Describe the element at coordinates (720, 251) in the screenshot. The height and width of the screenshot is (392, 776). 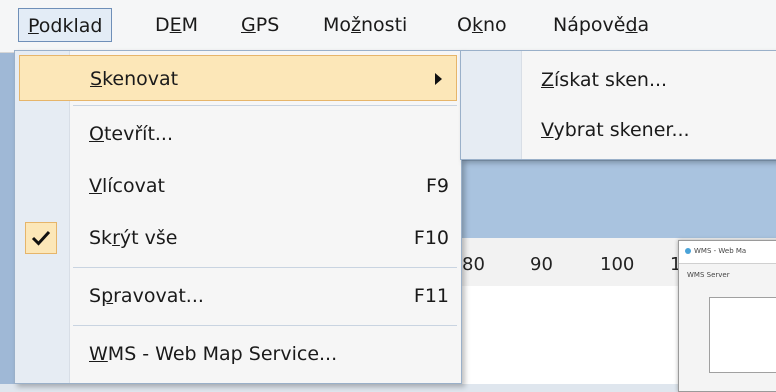
I see `wms-dialog-title: WMS - Web Ma` at that location.